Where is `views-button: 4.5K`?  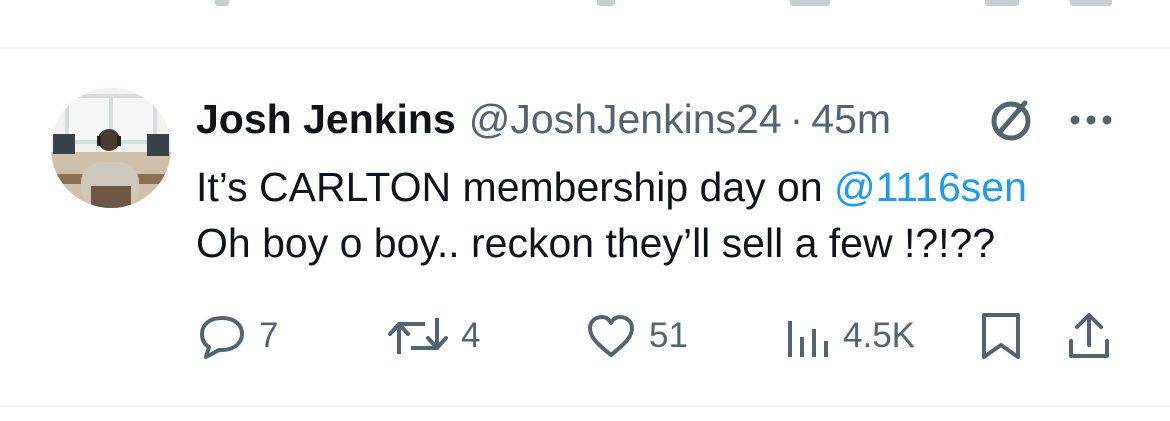
views-button: 4.5K is located at coordinates (850, 336).